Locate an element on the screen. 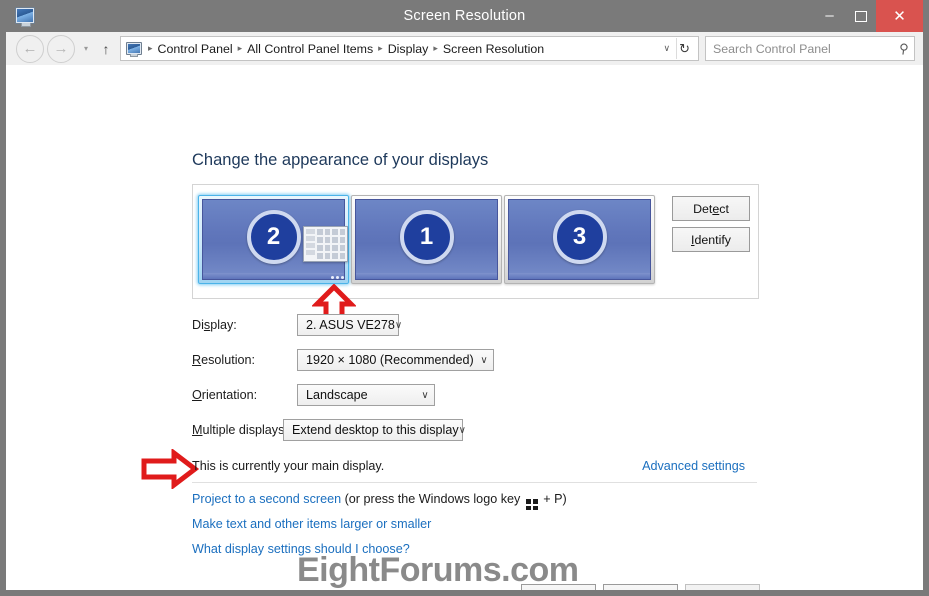 This screenshot has height=596, width=929. project-link-suffix-pre: (or press the Windows logo key is located at coordinates (432, 499).